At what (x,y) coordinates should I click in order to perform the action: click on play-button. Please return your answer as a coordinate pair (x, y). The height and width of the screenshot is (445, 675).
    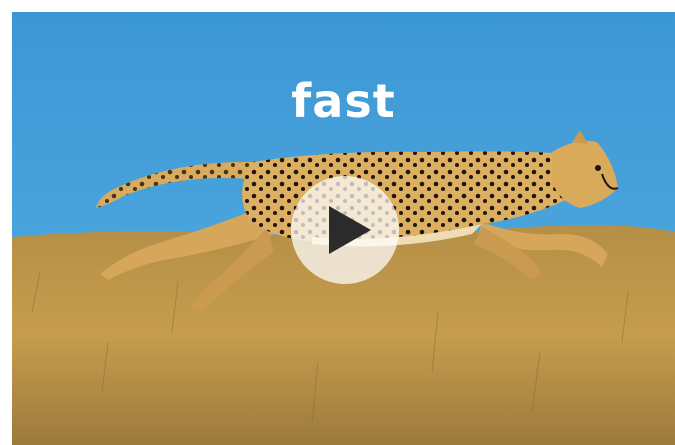
    Looking at the image, I should click on (345, 230).